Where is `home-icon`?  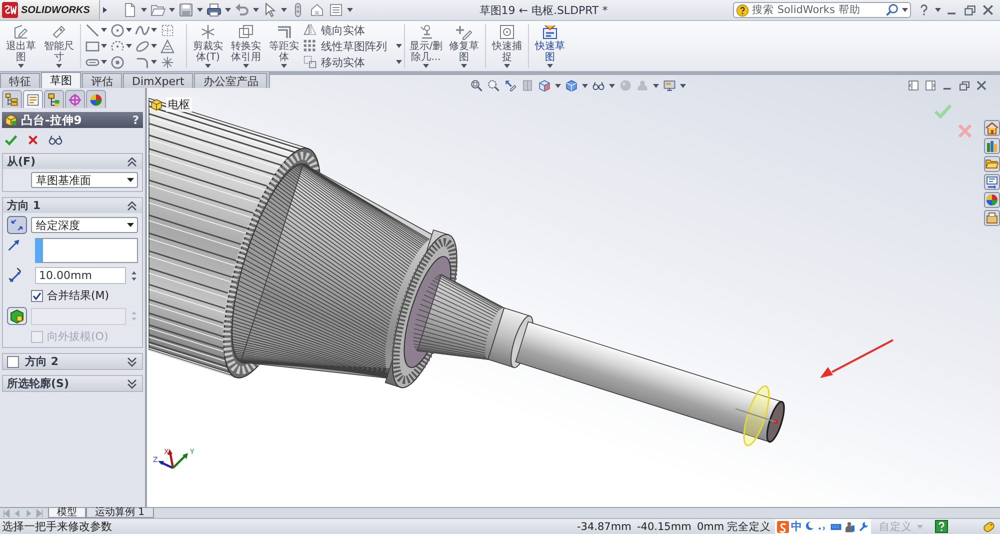
home-icon is located at coordinates (992, 128).